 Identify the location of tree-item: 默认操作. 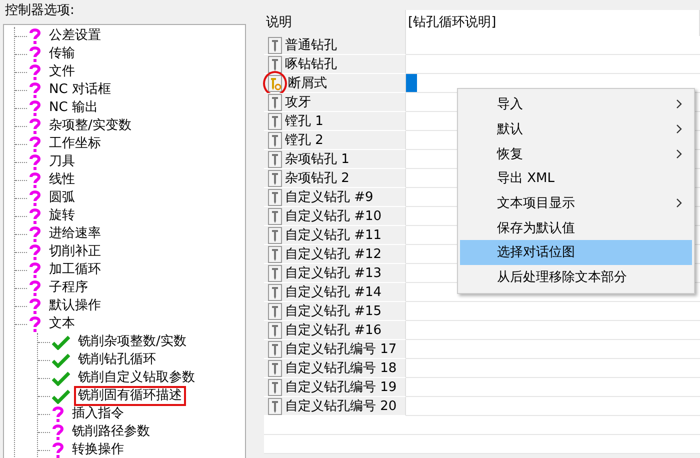
(75, 306).